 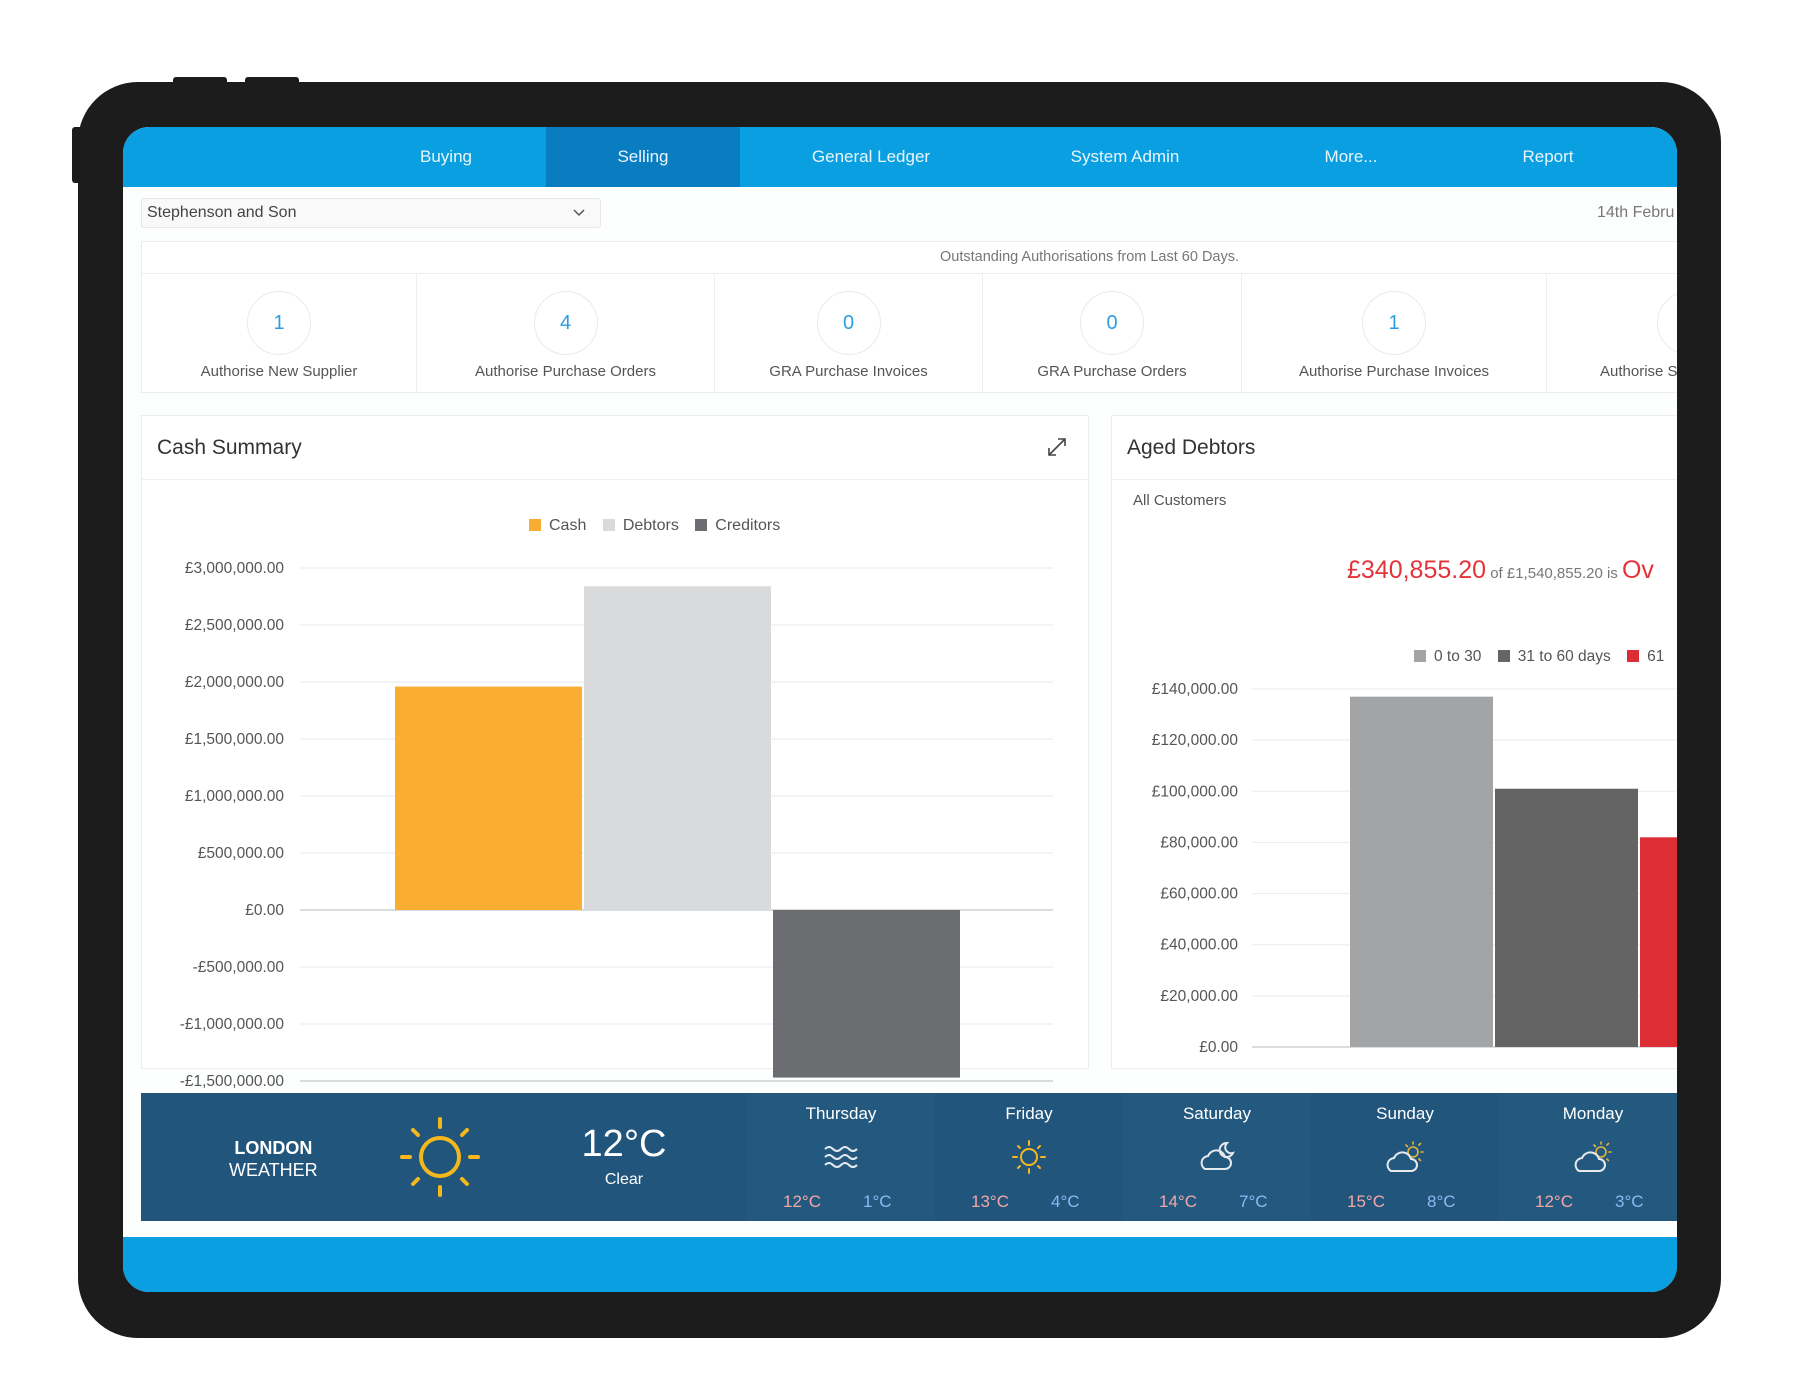 I want to click on legend-item-0-30: 0 to 30, so click(x=1447, y=656).